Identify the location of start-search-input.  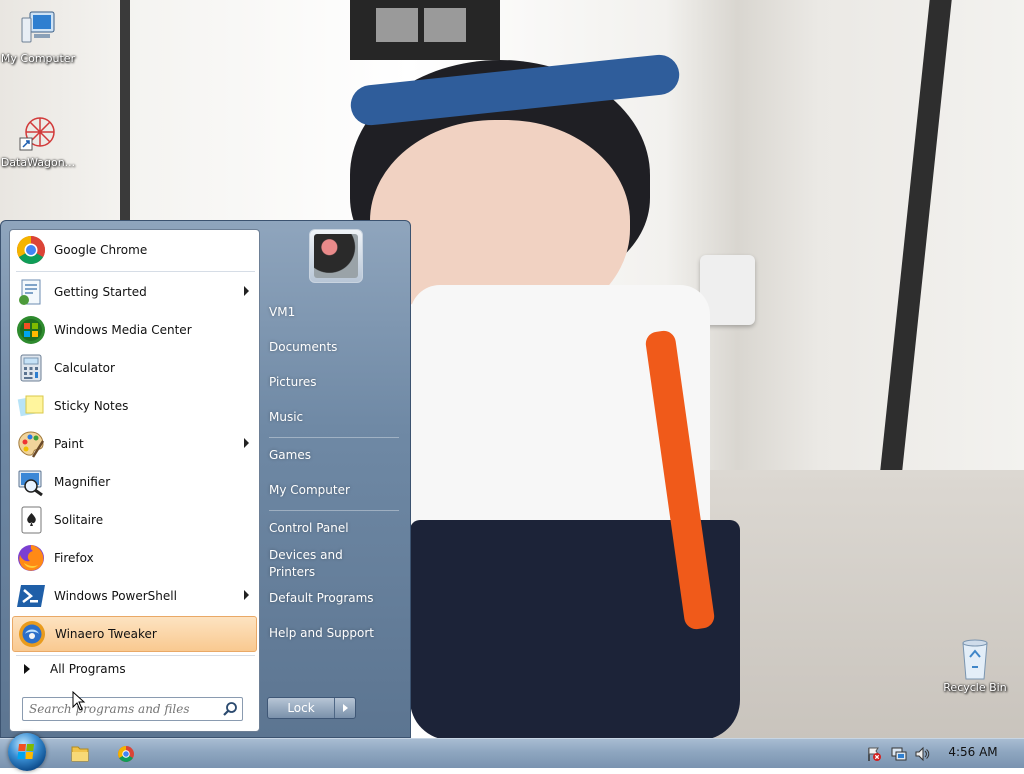
(123, 709).